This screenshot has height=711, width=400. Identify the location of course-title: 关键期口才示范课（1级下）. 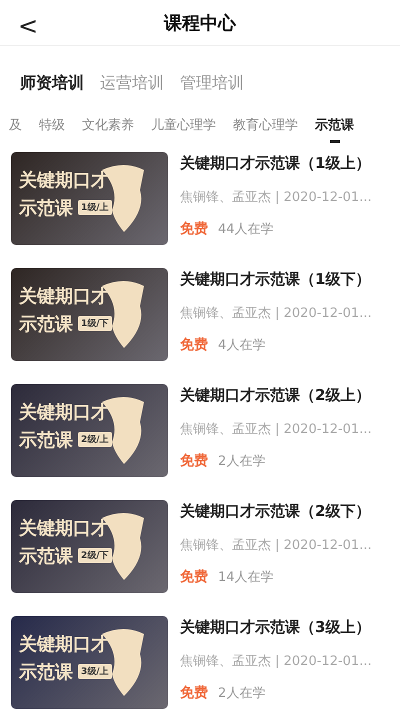
(276, 287).